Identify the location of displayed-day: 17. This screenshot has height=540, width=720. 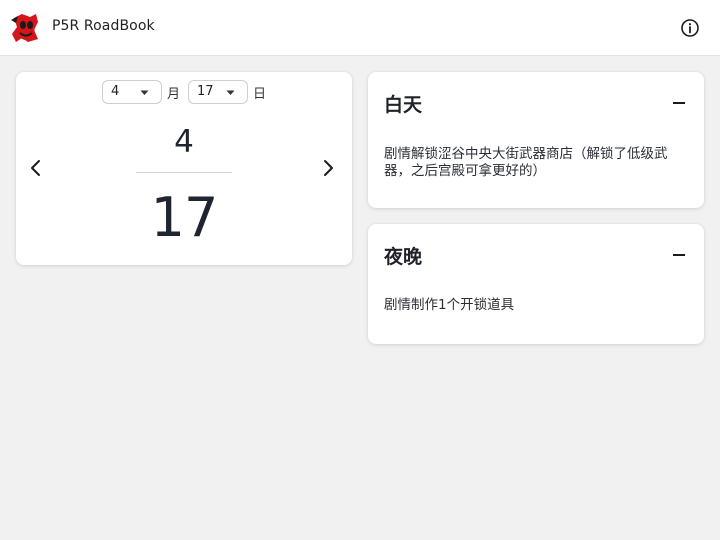
(184, 217).